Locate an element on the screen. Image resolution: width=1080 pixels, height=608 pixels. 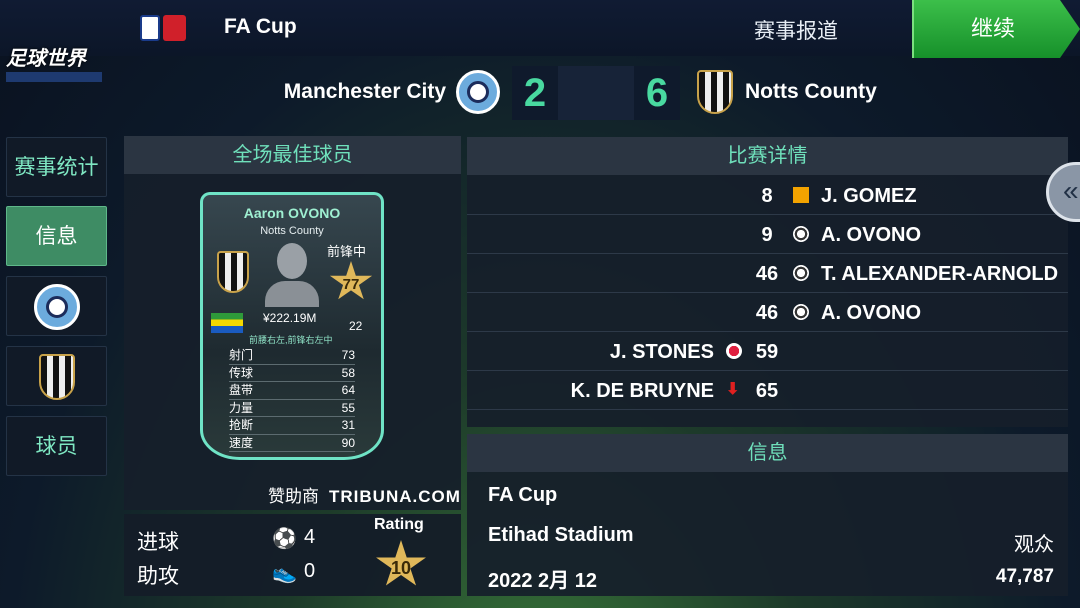
event-minute: 8 is located at coordinates (767, 196).